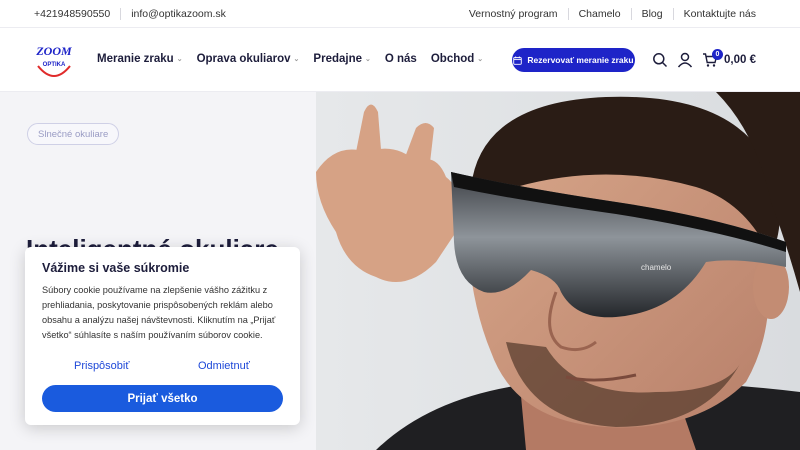  What do you see at coordinates (513, 14) in the screenshot?
I see `top-link-loyalty: Vernostný program` at bounding box center [513, 14].